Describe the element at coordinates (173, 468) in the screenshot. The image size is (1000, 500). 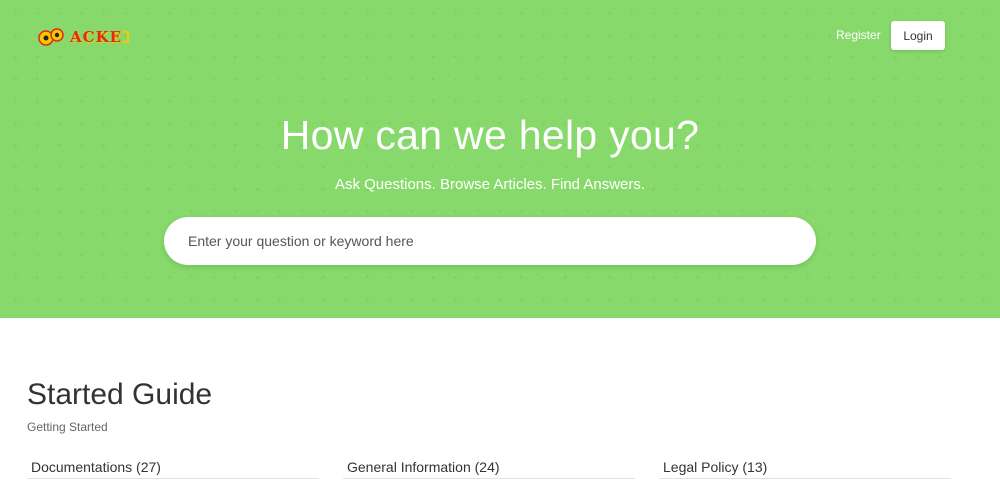
I see `category-documentations: Documentations (27)` at that location.